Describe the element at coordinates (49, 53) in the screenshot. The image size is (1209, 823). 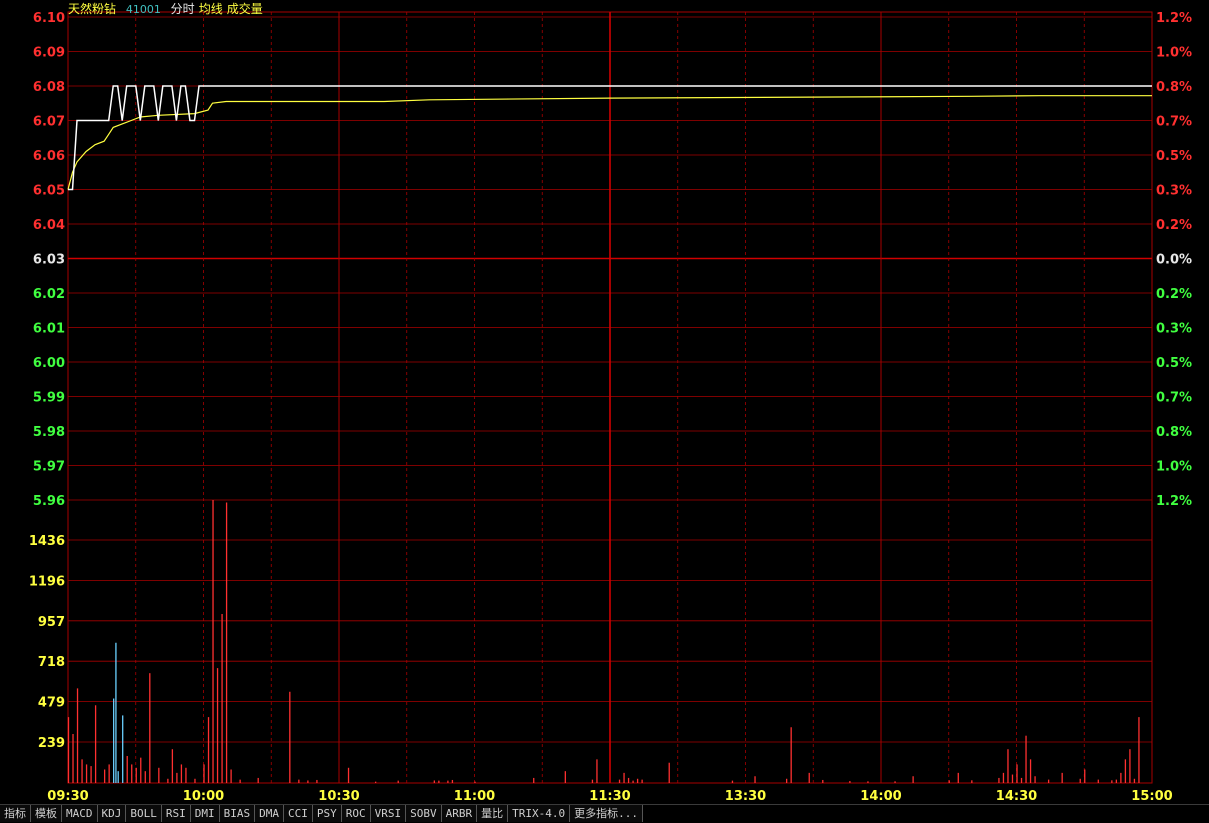
I see `price-tick-label: 6.09` at that location.